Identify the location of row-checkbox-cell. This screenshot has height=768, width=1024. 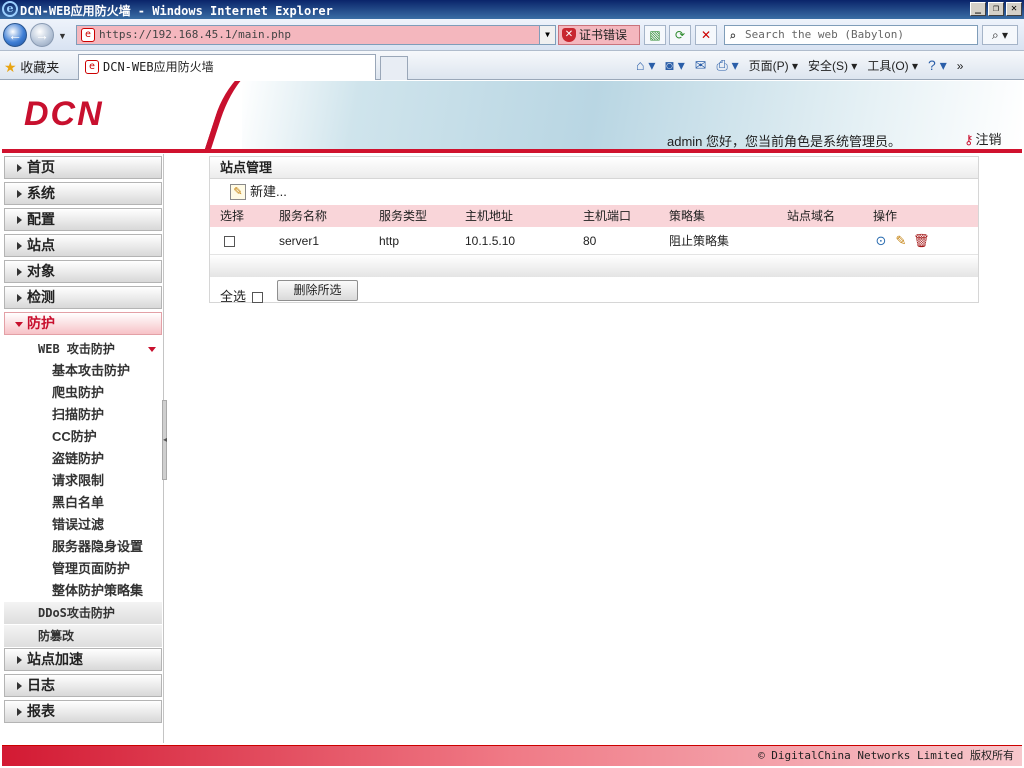
(227, 241).